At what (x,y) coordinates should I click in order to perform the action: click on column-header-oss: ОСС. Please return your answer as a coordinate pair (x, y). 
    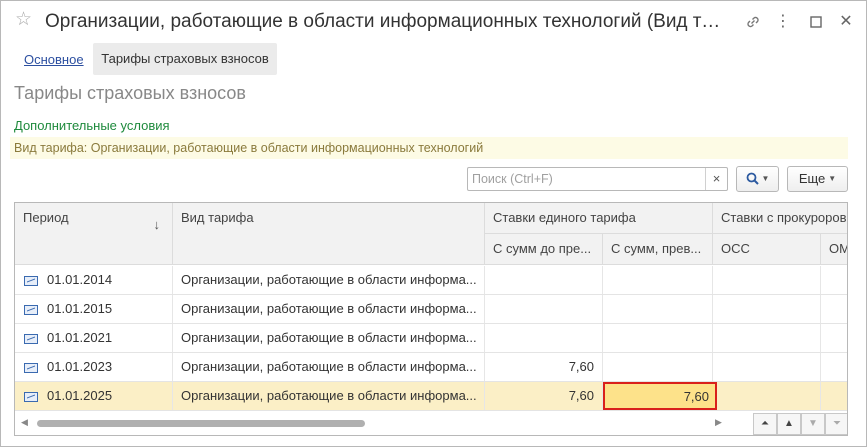
    Looking at the image, I should click on (767, 249).